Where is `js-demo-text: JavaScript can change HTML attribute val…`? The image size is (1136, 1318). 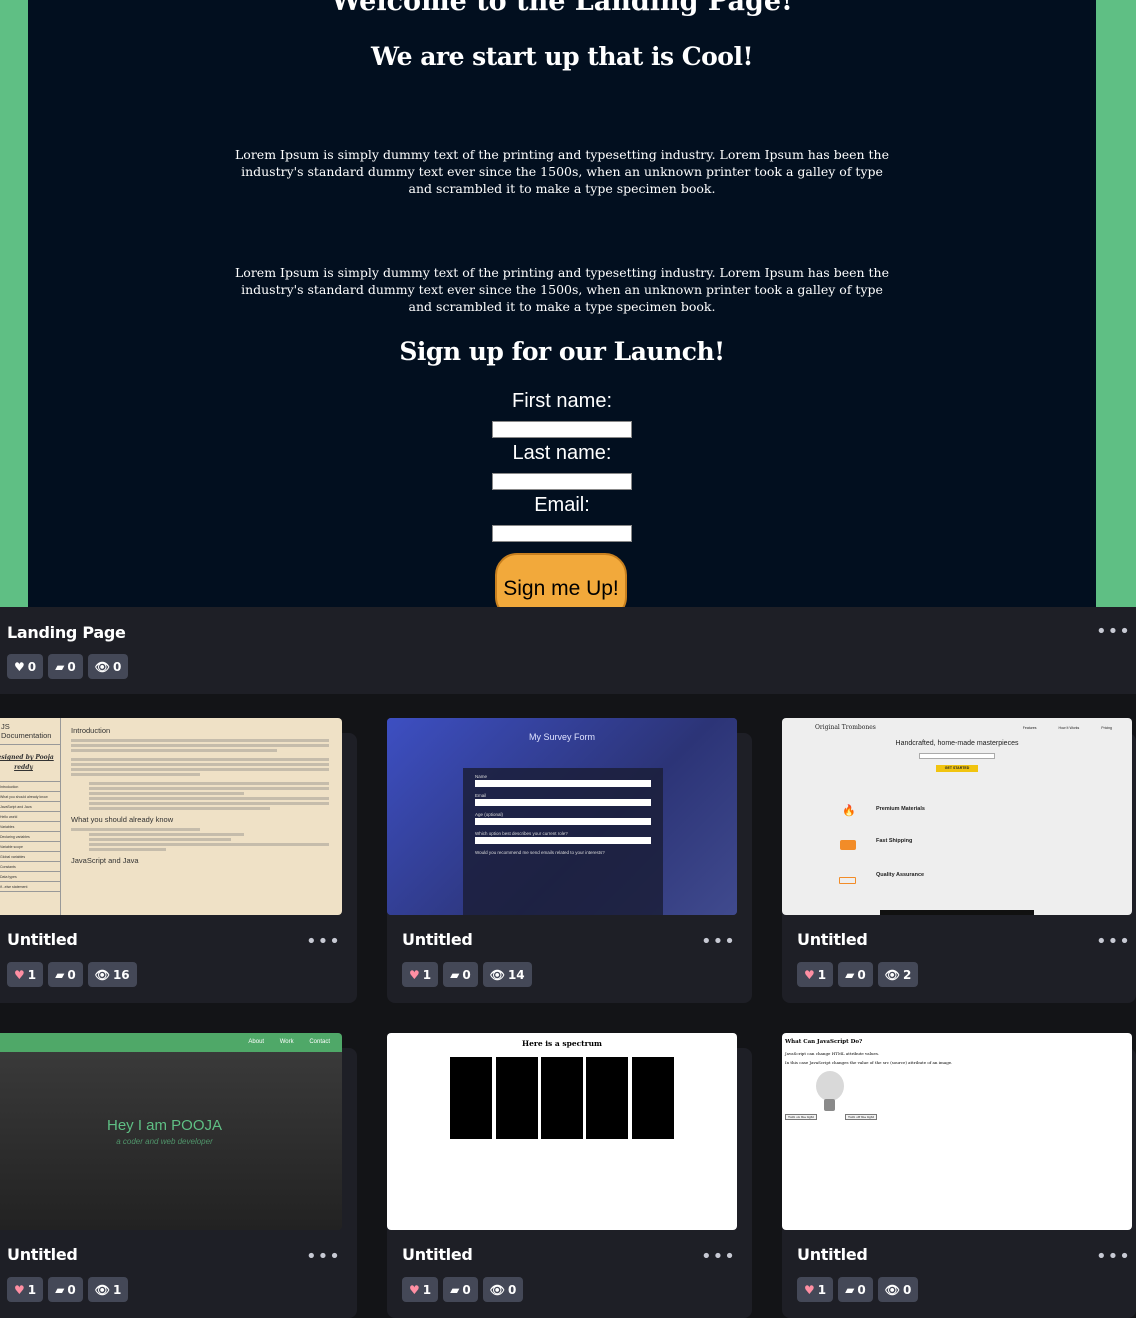
js-demo-text: JavaScript can change HTML attribute val… is located at coordinates (832, 1053).